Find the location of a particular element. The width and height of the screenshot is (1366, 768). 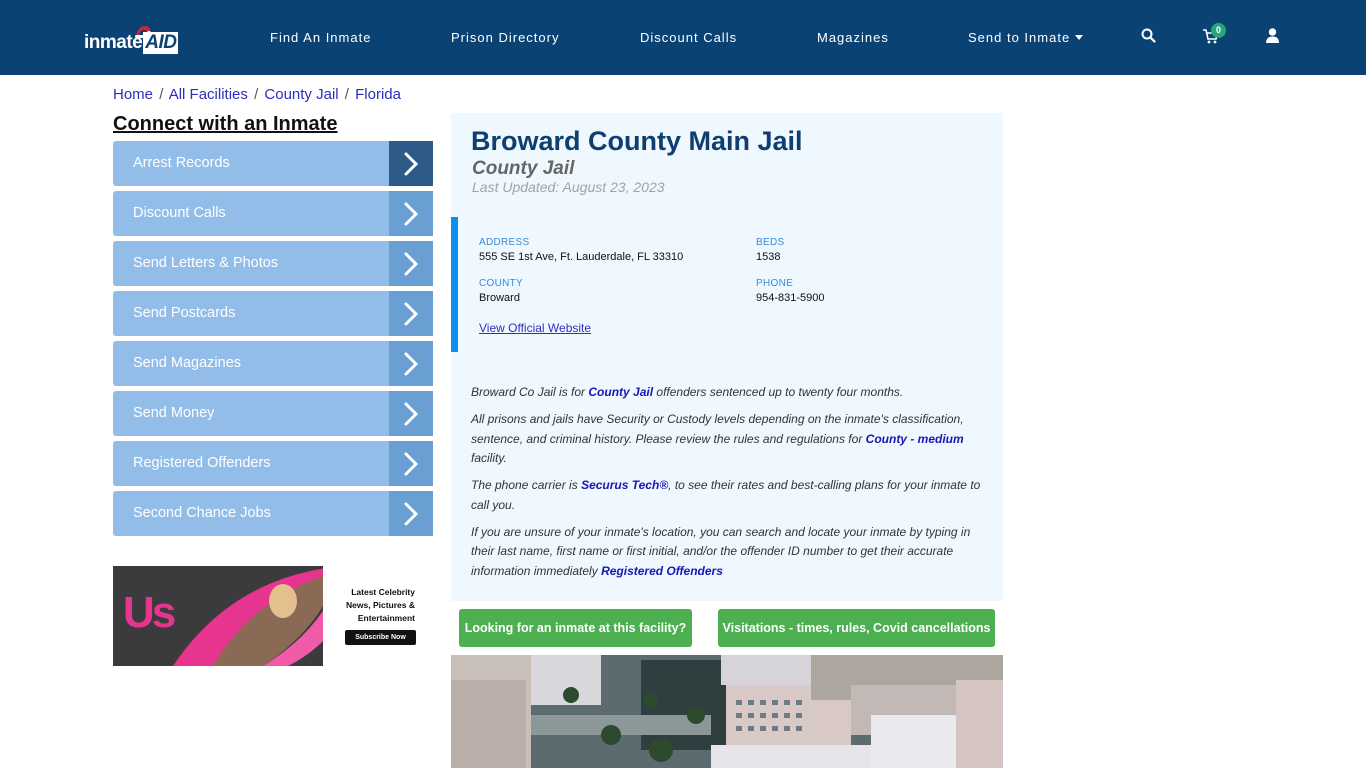

sidebar-item-send-money: Send Money is located at coordinates (273, 413).